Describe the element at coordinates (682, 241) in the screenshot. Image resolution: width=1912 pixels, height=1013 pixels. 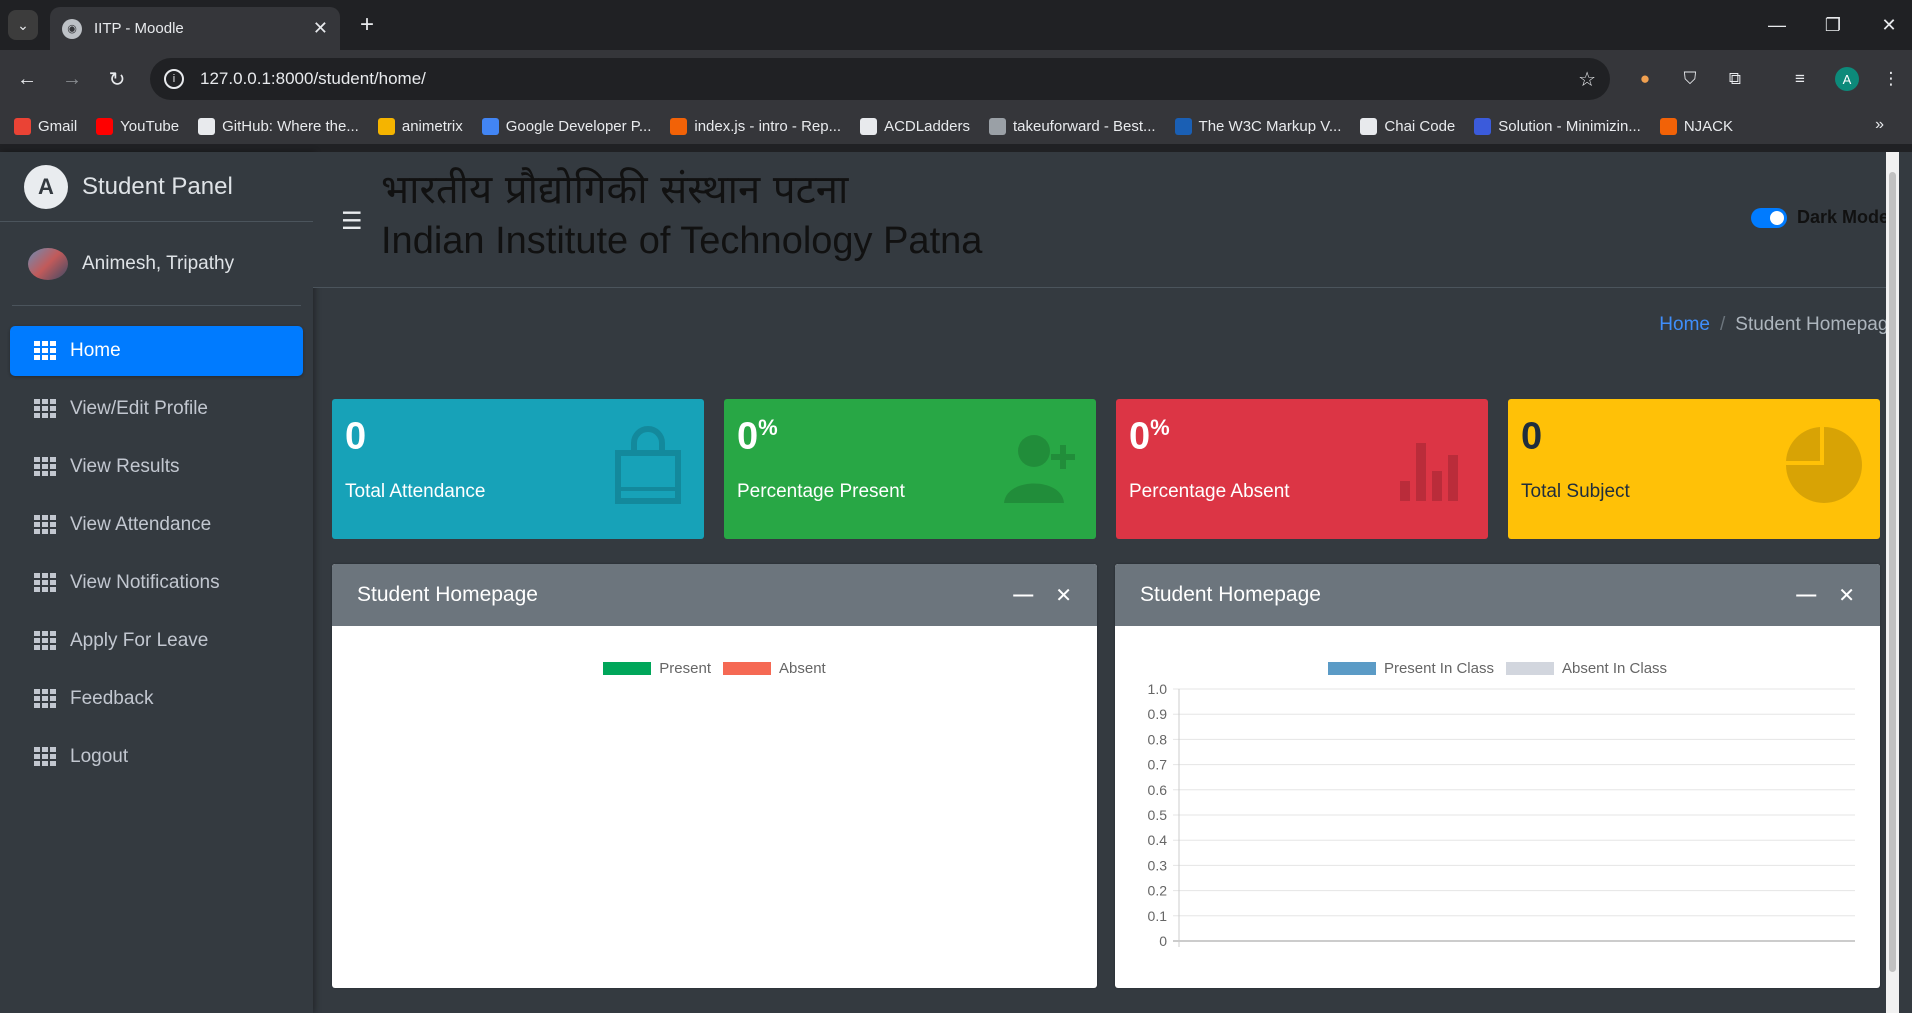
I see `institute-title-english: Indian Institute of Technology Patna` at that location.